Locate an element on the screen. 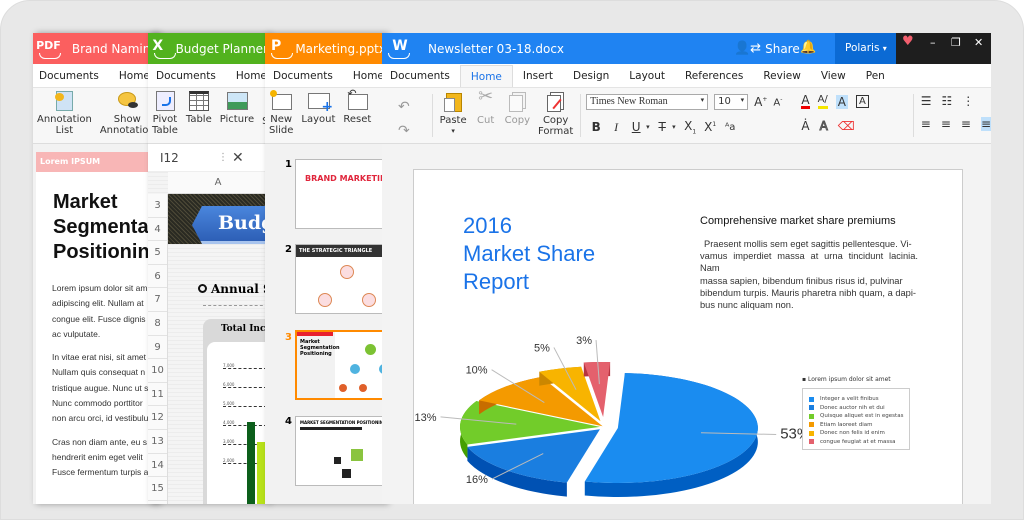 The width and height of the screenshot is (1024, 520). word-tab-layout: Layout is located at coordinates (647, 76).